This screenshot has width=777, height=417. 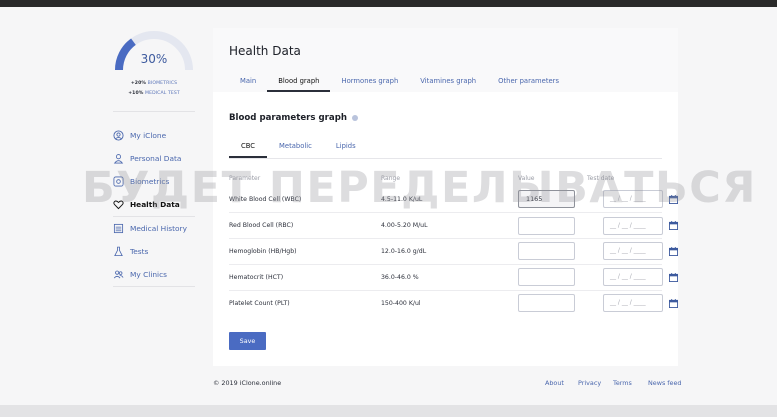 What do you see at coordinates (163, 251) in the screenshot?
I see `sidebar-item-tests: Tests` at bounding box center [163, 251].